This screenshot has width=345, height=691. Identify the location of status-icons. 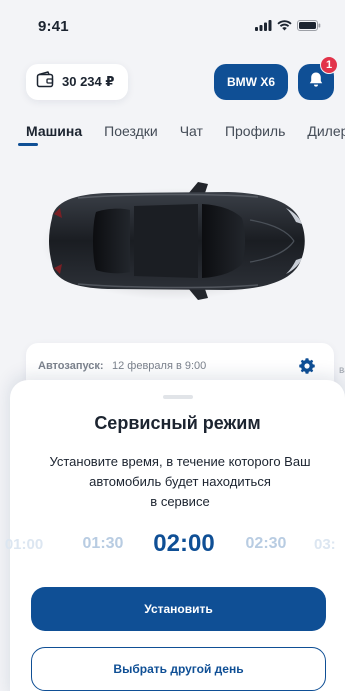
(288, 25).